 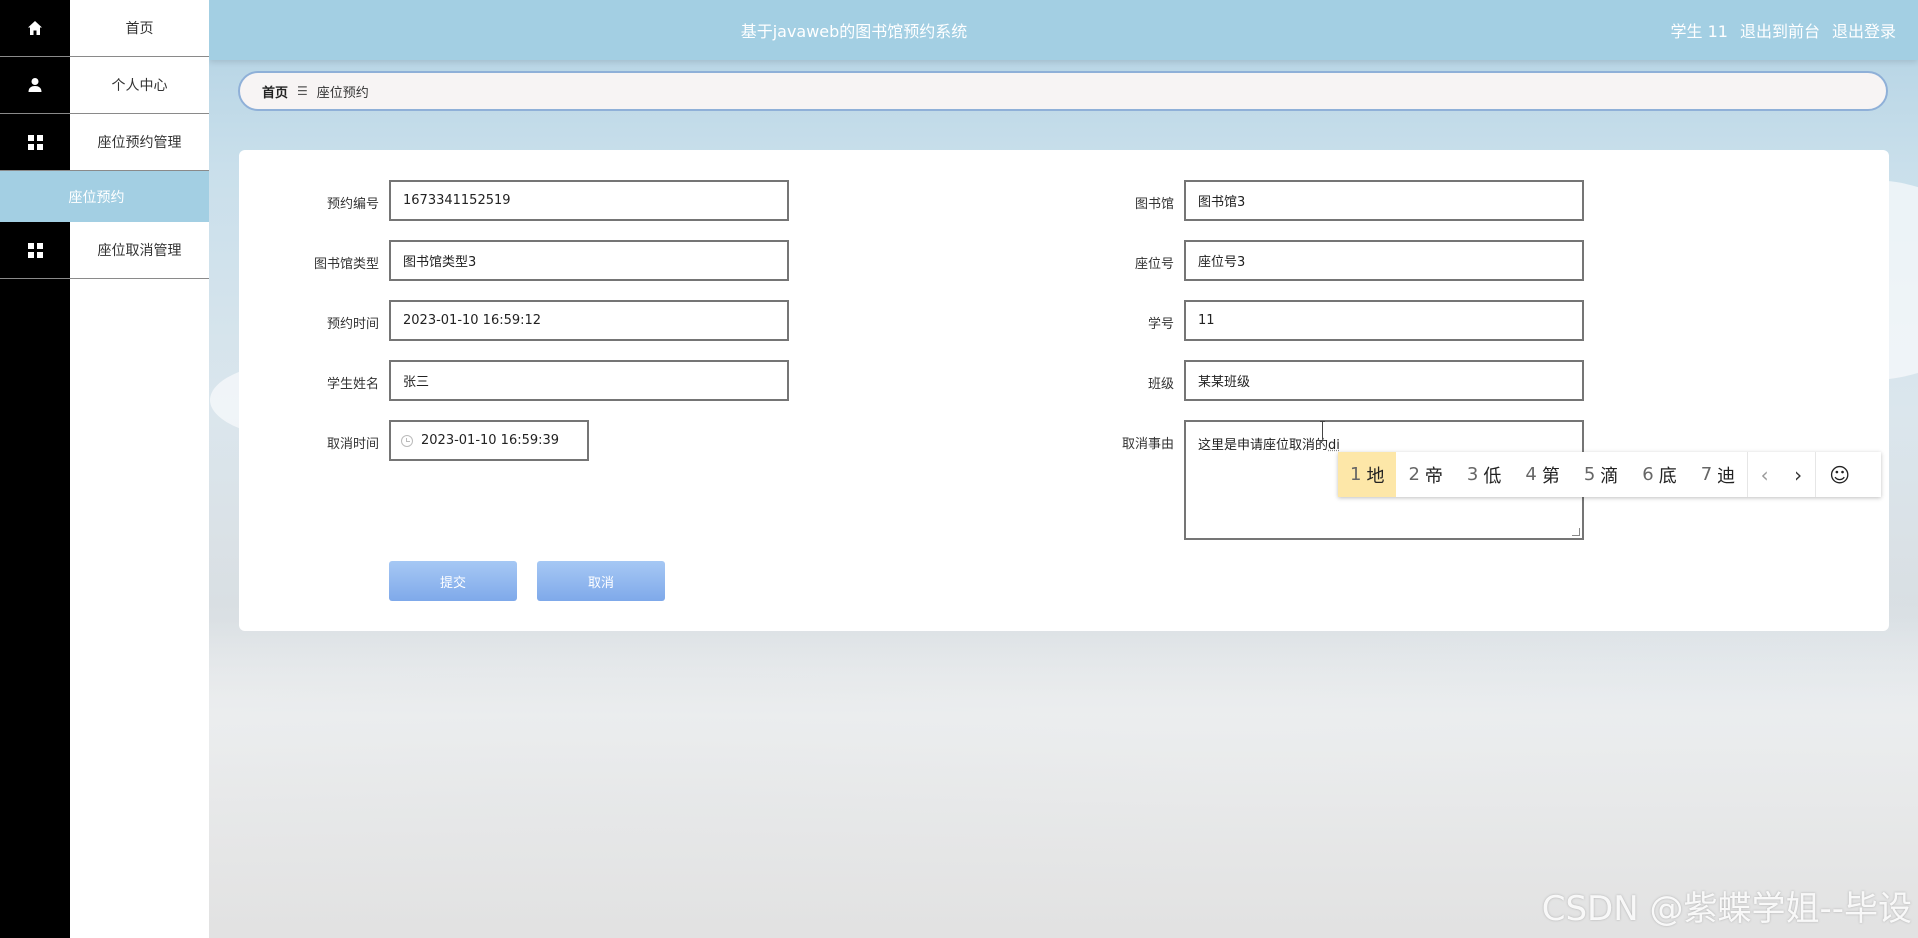 What do you see at coordinates (407, 440) in the screenshot?
I see `clock-icon` at bounding box center [407, 440].